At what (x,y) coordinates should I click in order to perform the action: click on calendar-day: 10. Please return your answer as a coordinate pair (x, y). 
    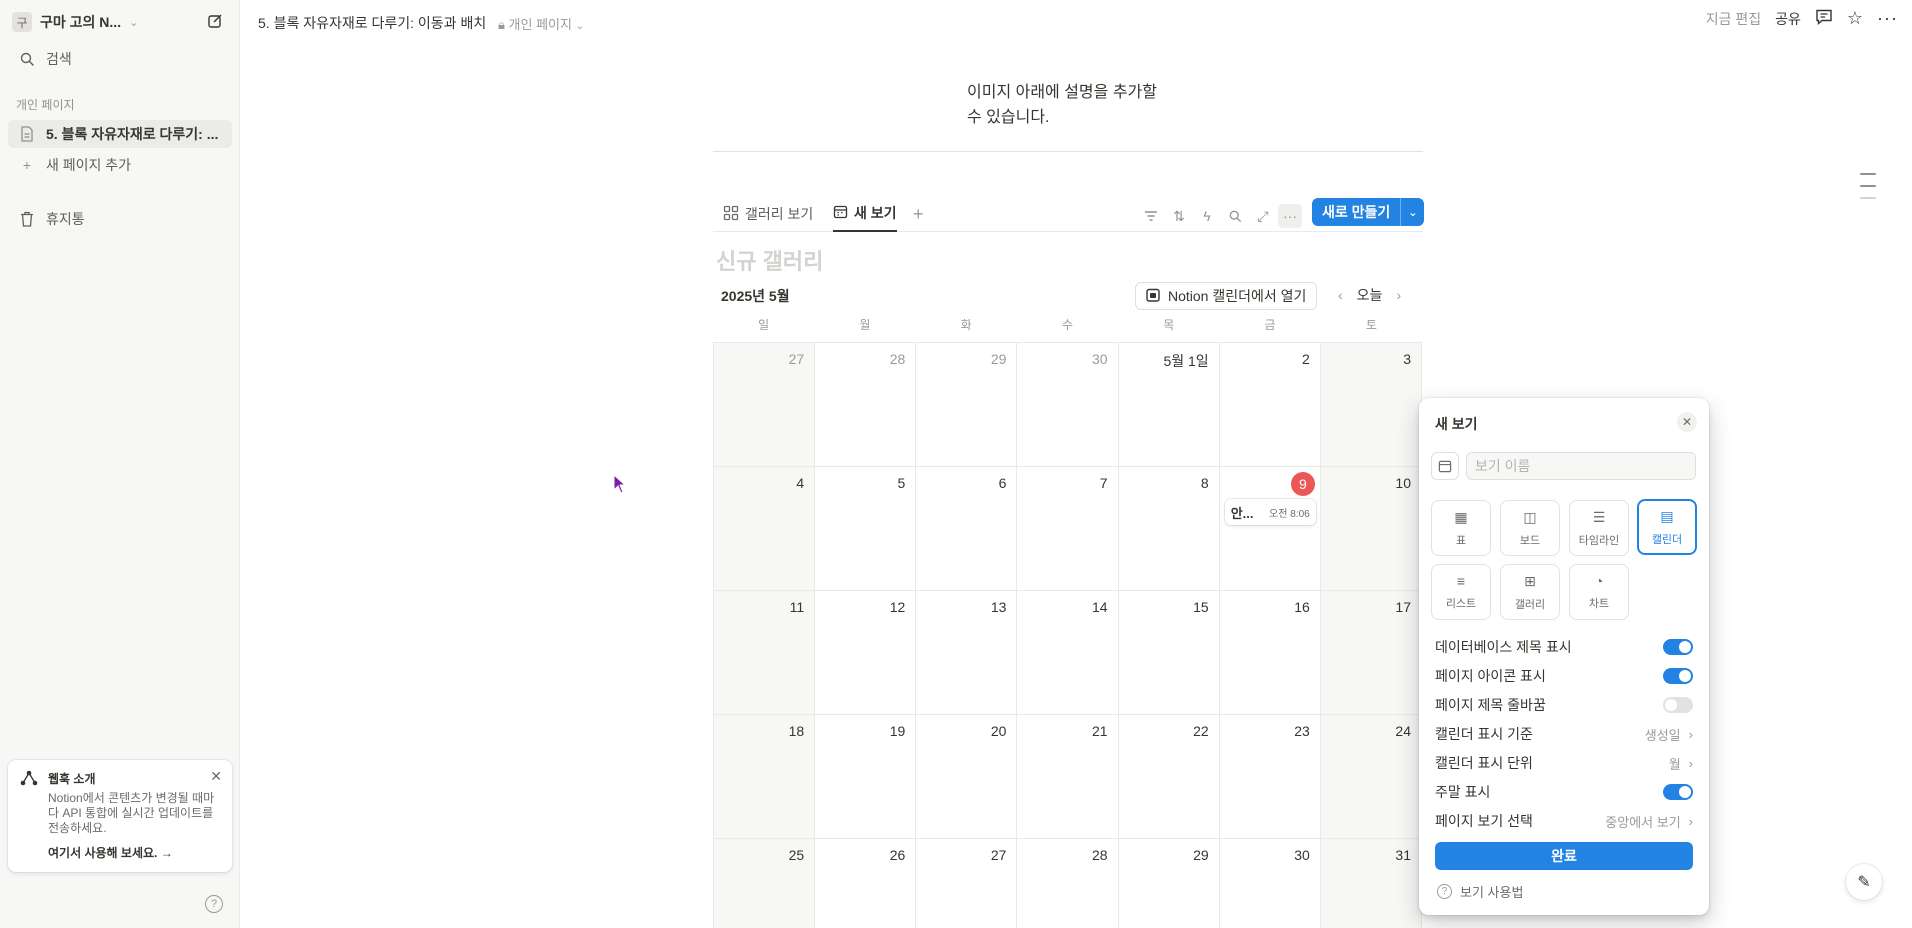
    Looking at the image, I should click on (1371, 529).